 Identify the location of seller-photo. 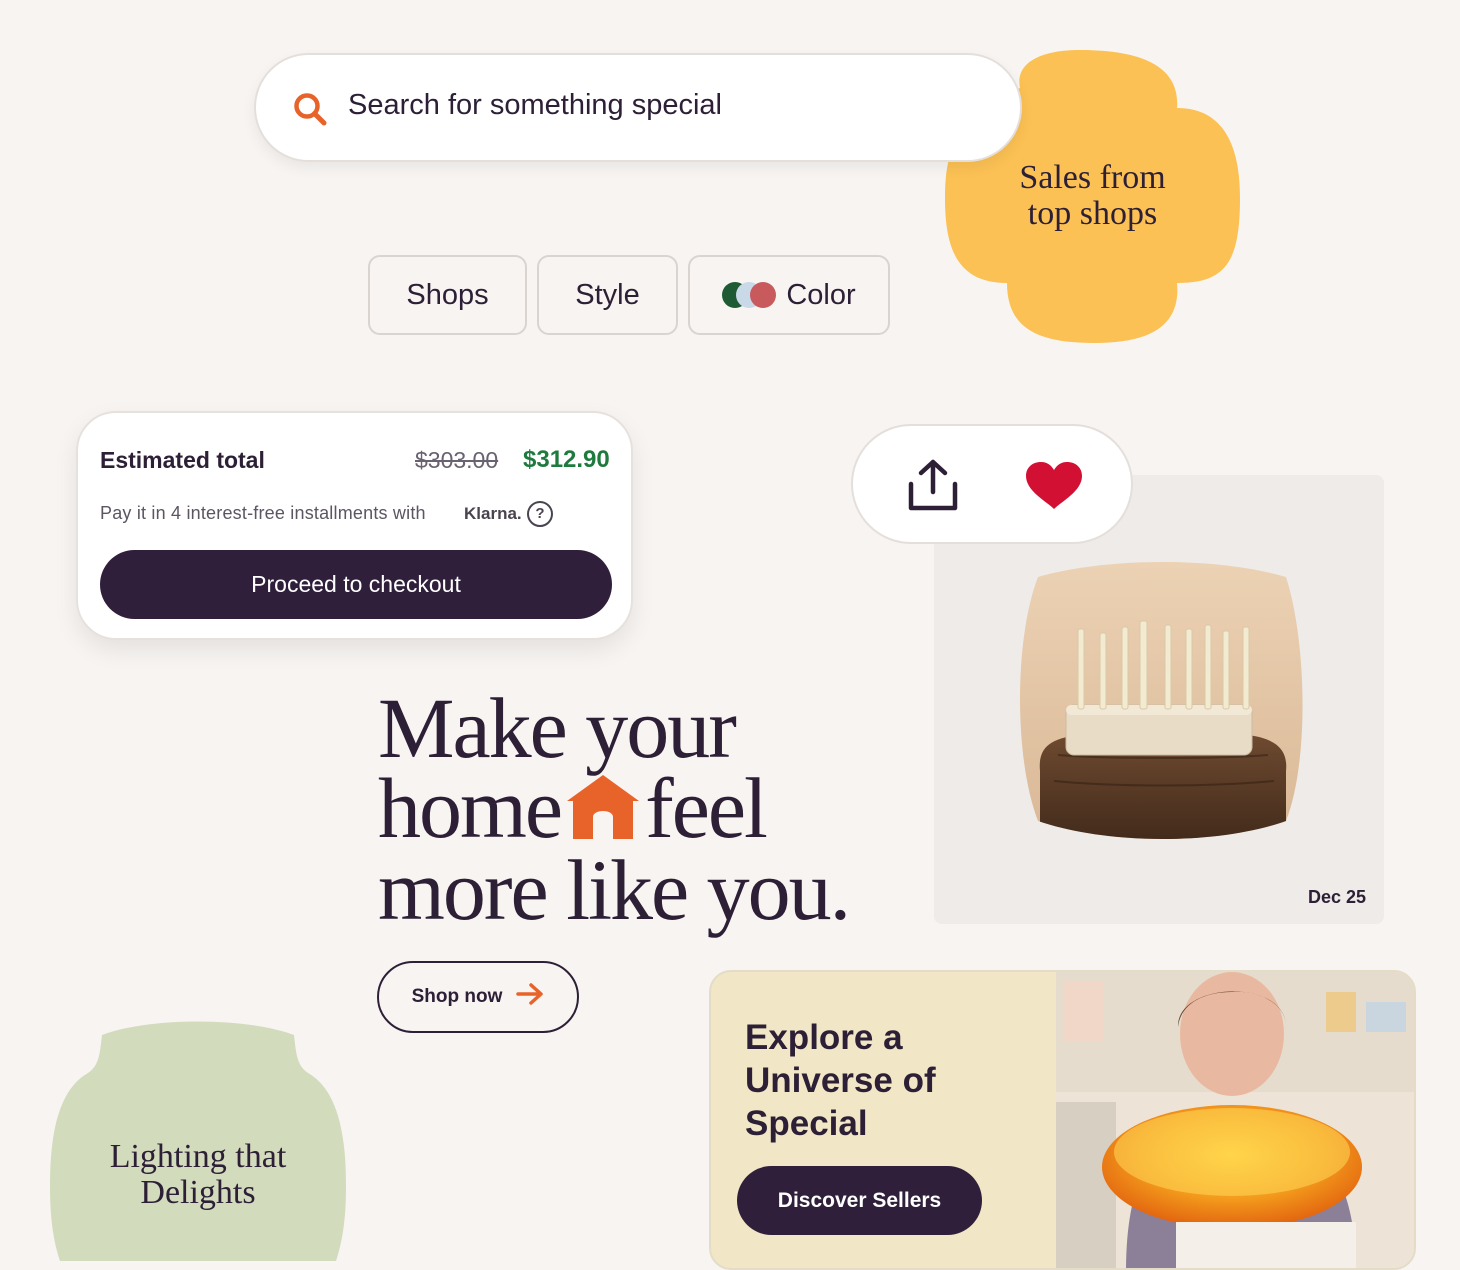
(1235, 1120).